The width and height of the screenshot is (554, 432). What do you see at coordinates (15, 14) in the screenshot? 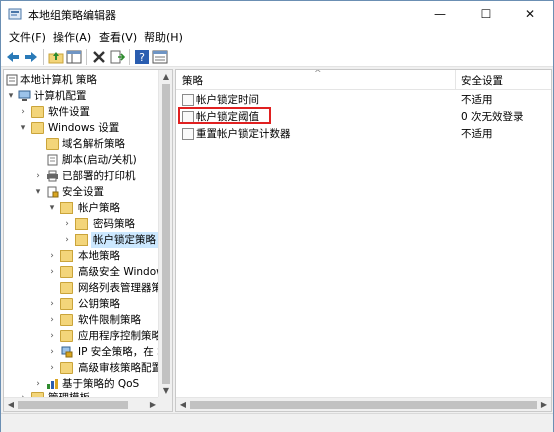
I see `policy-editor-icon` at bounding box center [15, 14].